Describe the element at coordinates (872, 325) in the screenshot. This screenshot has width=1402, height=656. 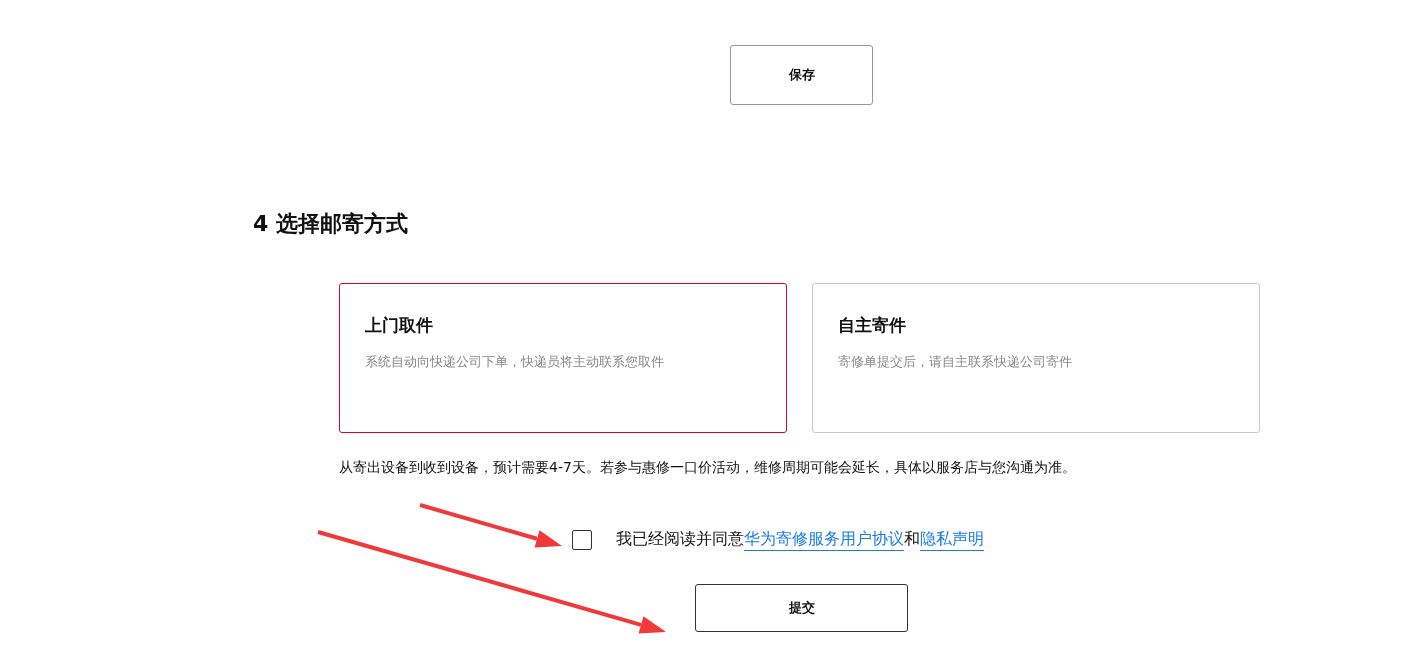
I see `option-title: 自主寄件` at that location.